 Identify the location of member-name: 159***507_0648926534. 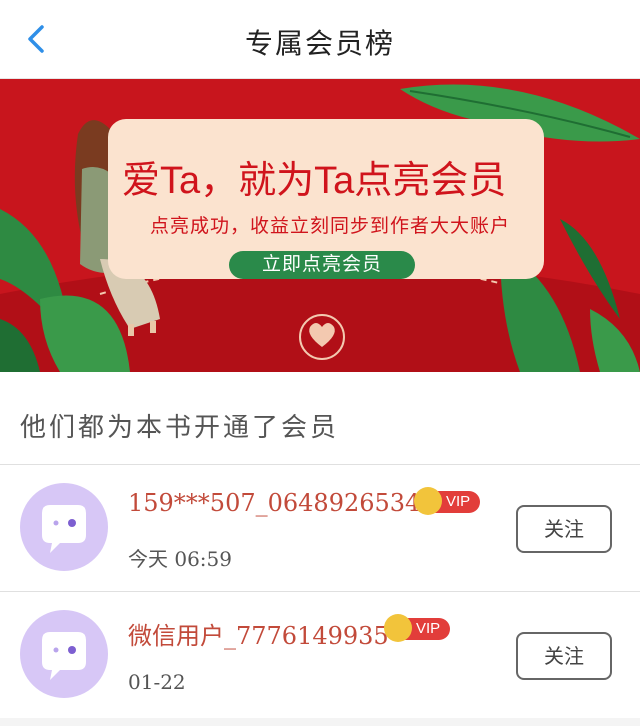
(274, 503).